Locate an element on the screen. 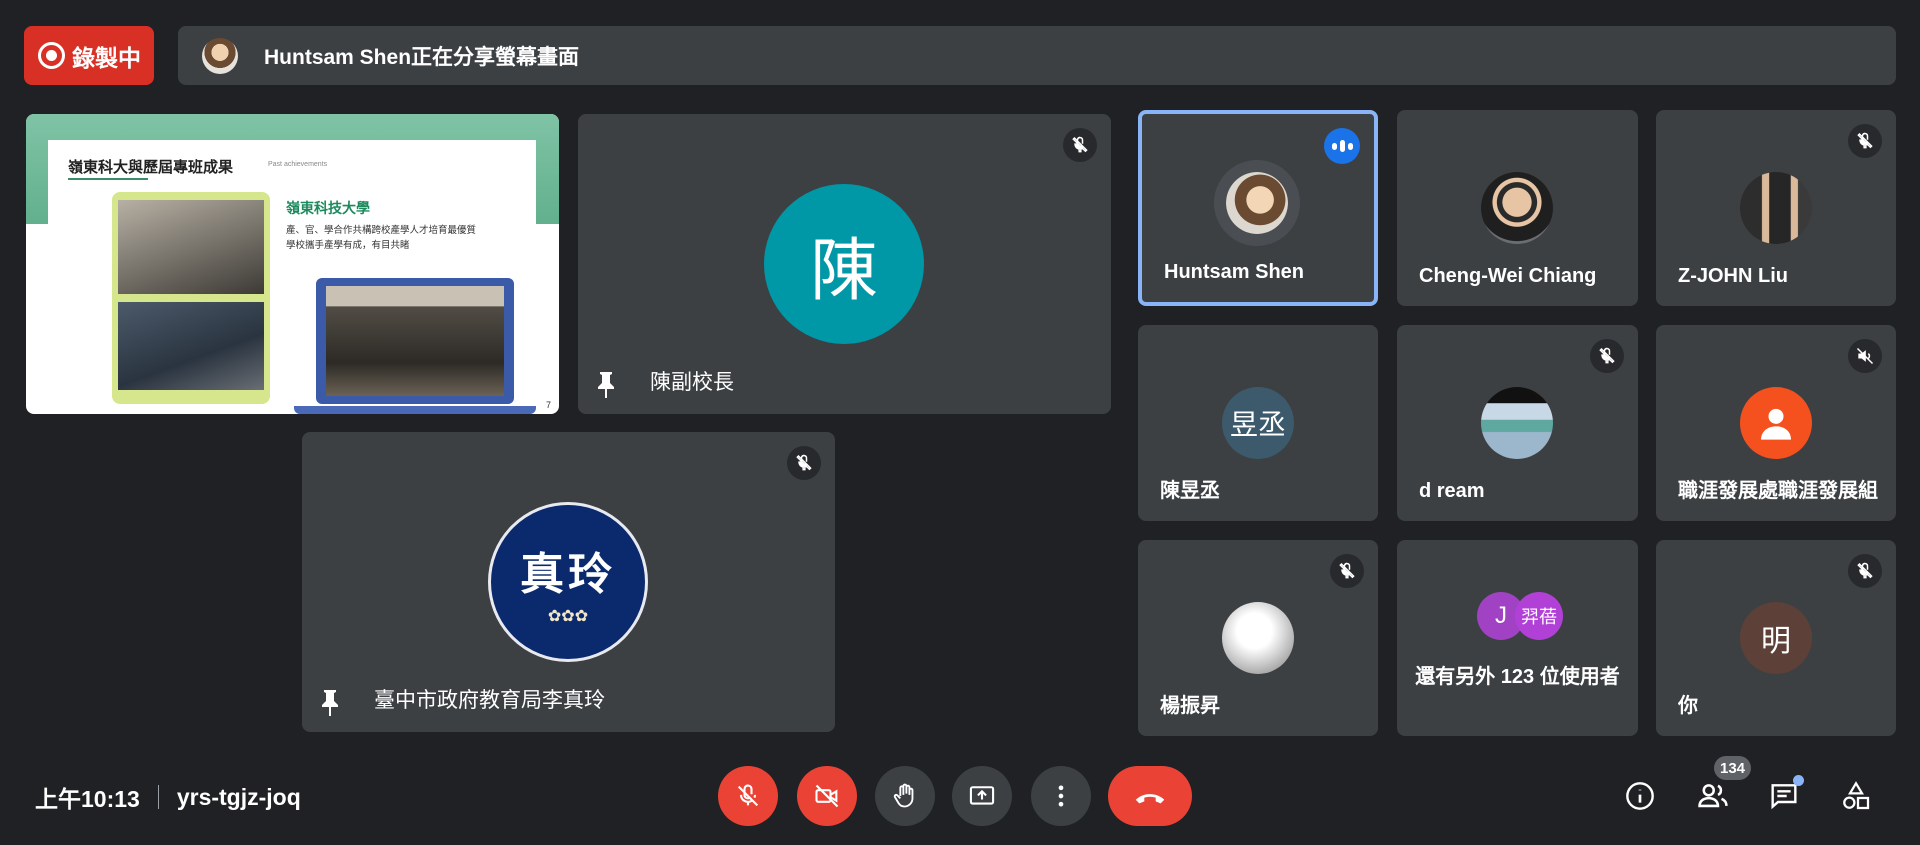  camera-off-icon is located at coordinates (827, 796).